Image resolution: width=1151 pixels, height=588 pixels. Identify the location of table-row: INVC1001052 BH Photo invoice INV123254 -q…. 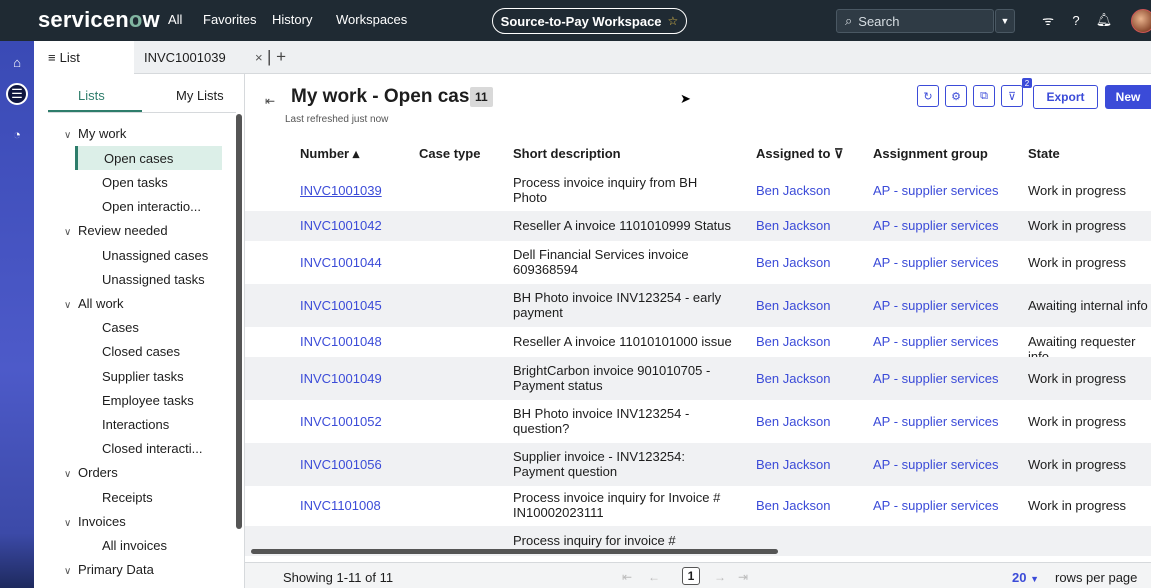
(698, 421).